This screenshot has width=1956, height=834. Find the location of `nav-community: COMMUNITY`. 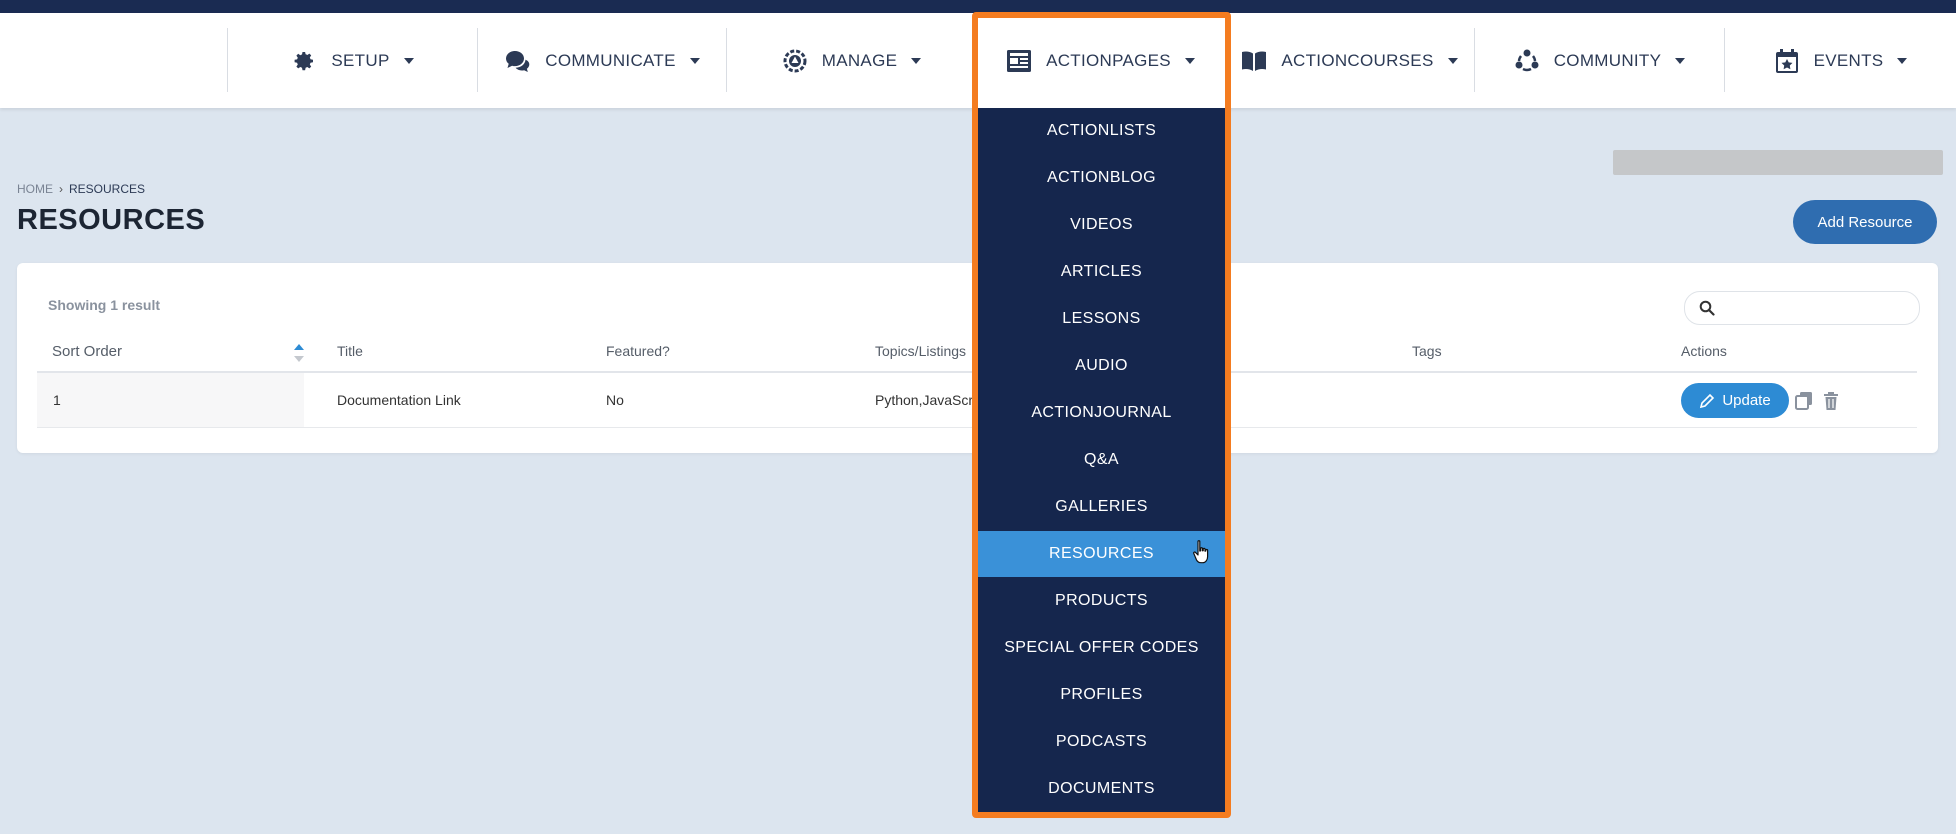

nav-community: COMMUNITY is located at coordinates (1599, 60).